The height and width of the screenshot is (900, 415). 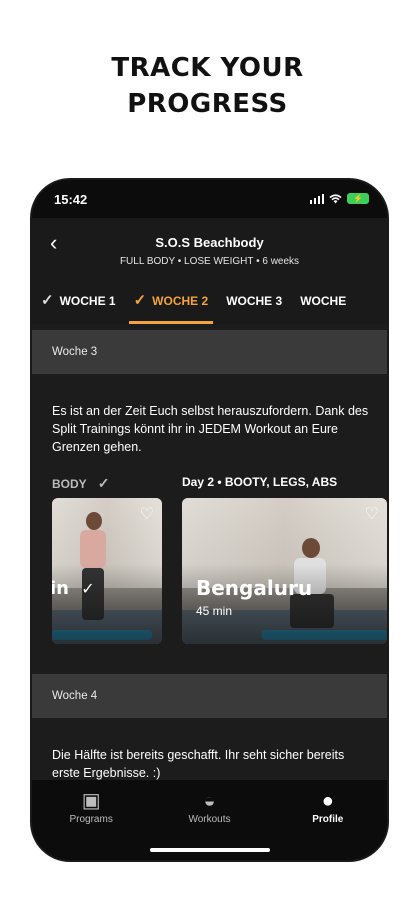 What do you see at coordinates (284, 571) in the screenshot?
I see `workout-card-day-2: ♡ Bengaluru 45 min` at bounding box center [284, 571].